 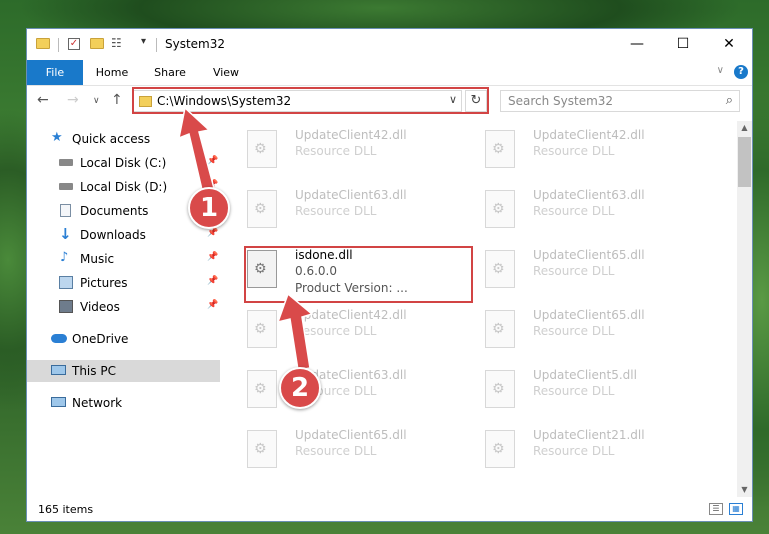 I want to click on search-input: Search System32 ⌕, so click(x=620, y=101).